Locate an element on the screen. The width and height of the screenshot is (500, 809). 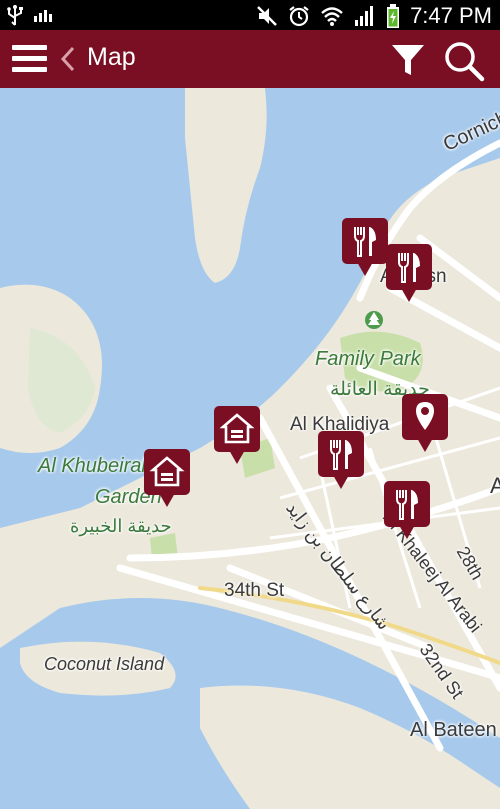
battery-charging-icon is located at coordinates (393, 16).